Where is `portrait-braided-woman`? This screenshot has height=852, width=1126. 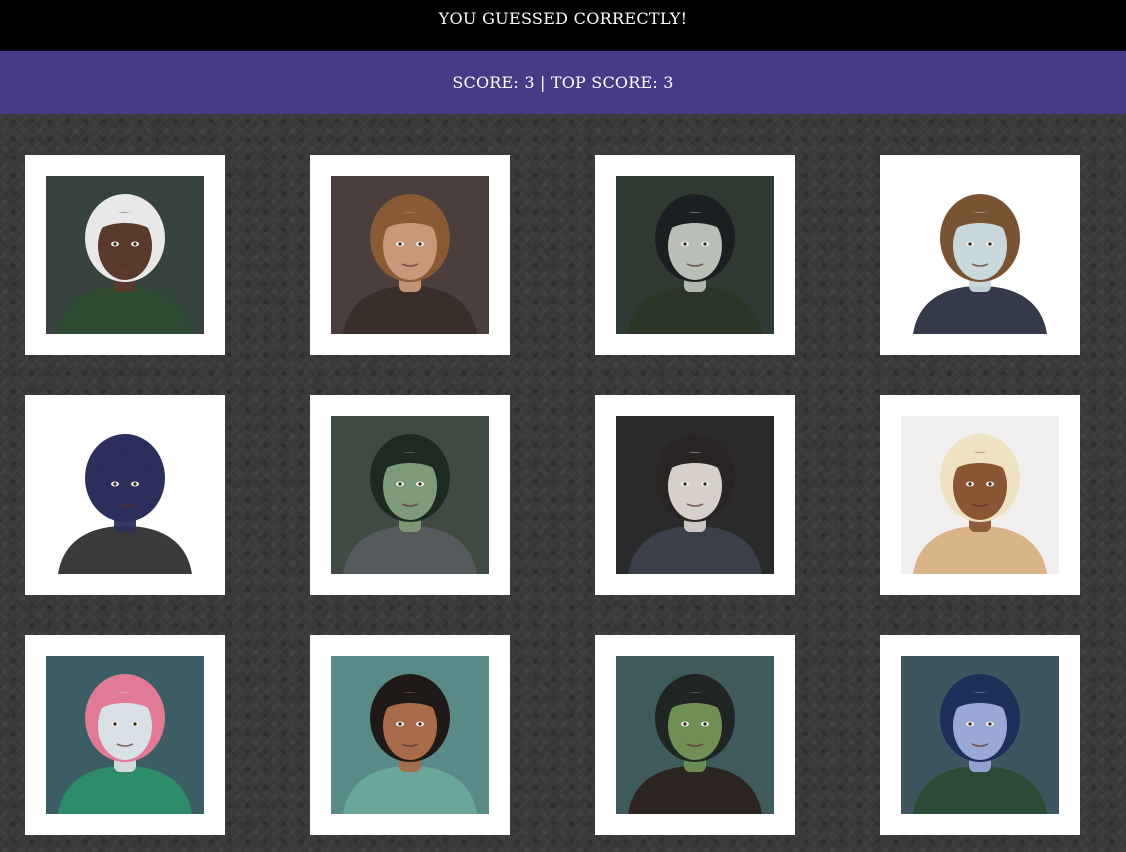 portrait-braided-woman is located at coordinates (695, 495).